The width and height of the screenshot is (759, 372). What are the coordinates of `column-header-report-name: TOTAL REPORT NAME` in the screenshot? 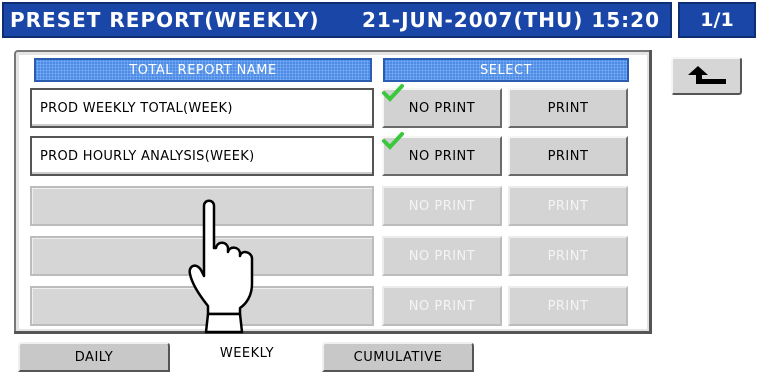 It's located at (203, 70).